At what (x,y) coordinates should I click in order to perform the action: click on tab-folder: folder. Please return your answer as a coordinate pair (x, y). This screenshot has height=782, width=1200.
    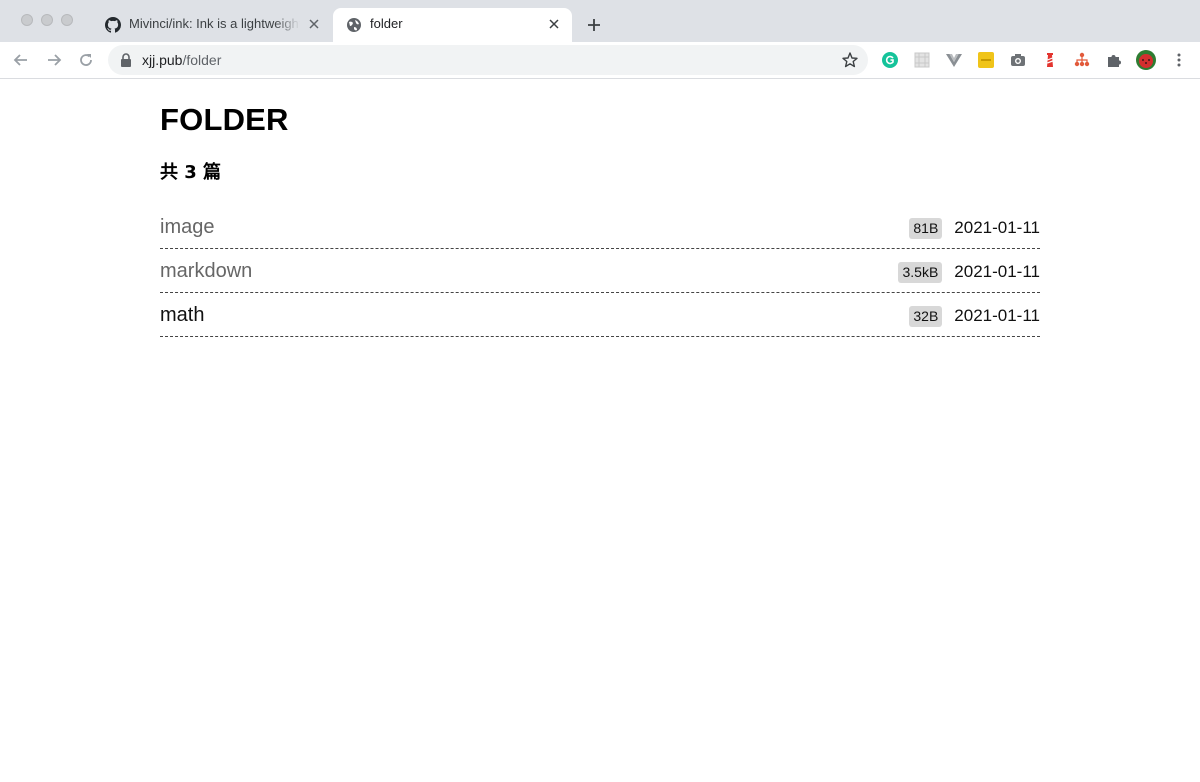
    Looking at the image, I should click on (452, 25).